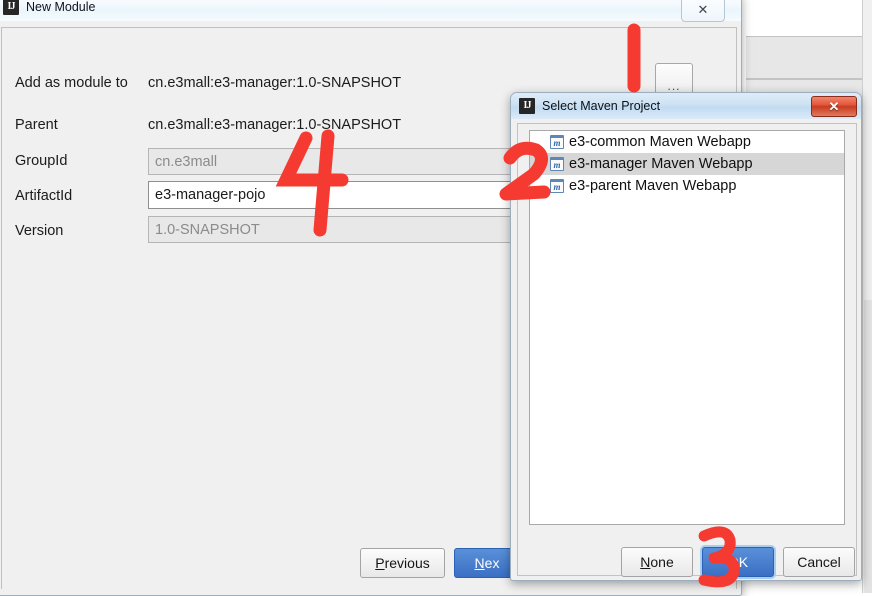  Describe the element at coordinates (370, 10) in the screenshot. I see `new-module-titlebar: IJ New Module` at that location.